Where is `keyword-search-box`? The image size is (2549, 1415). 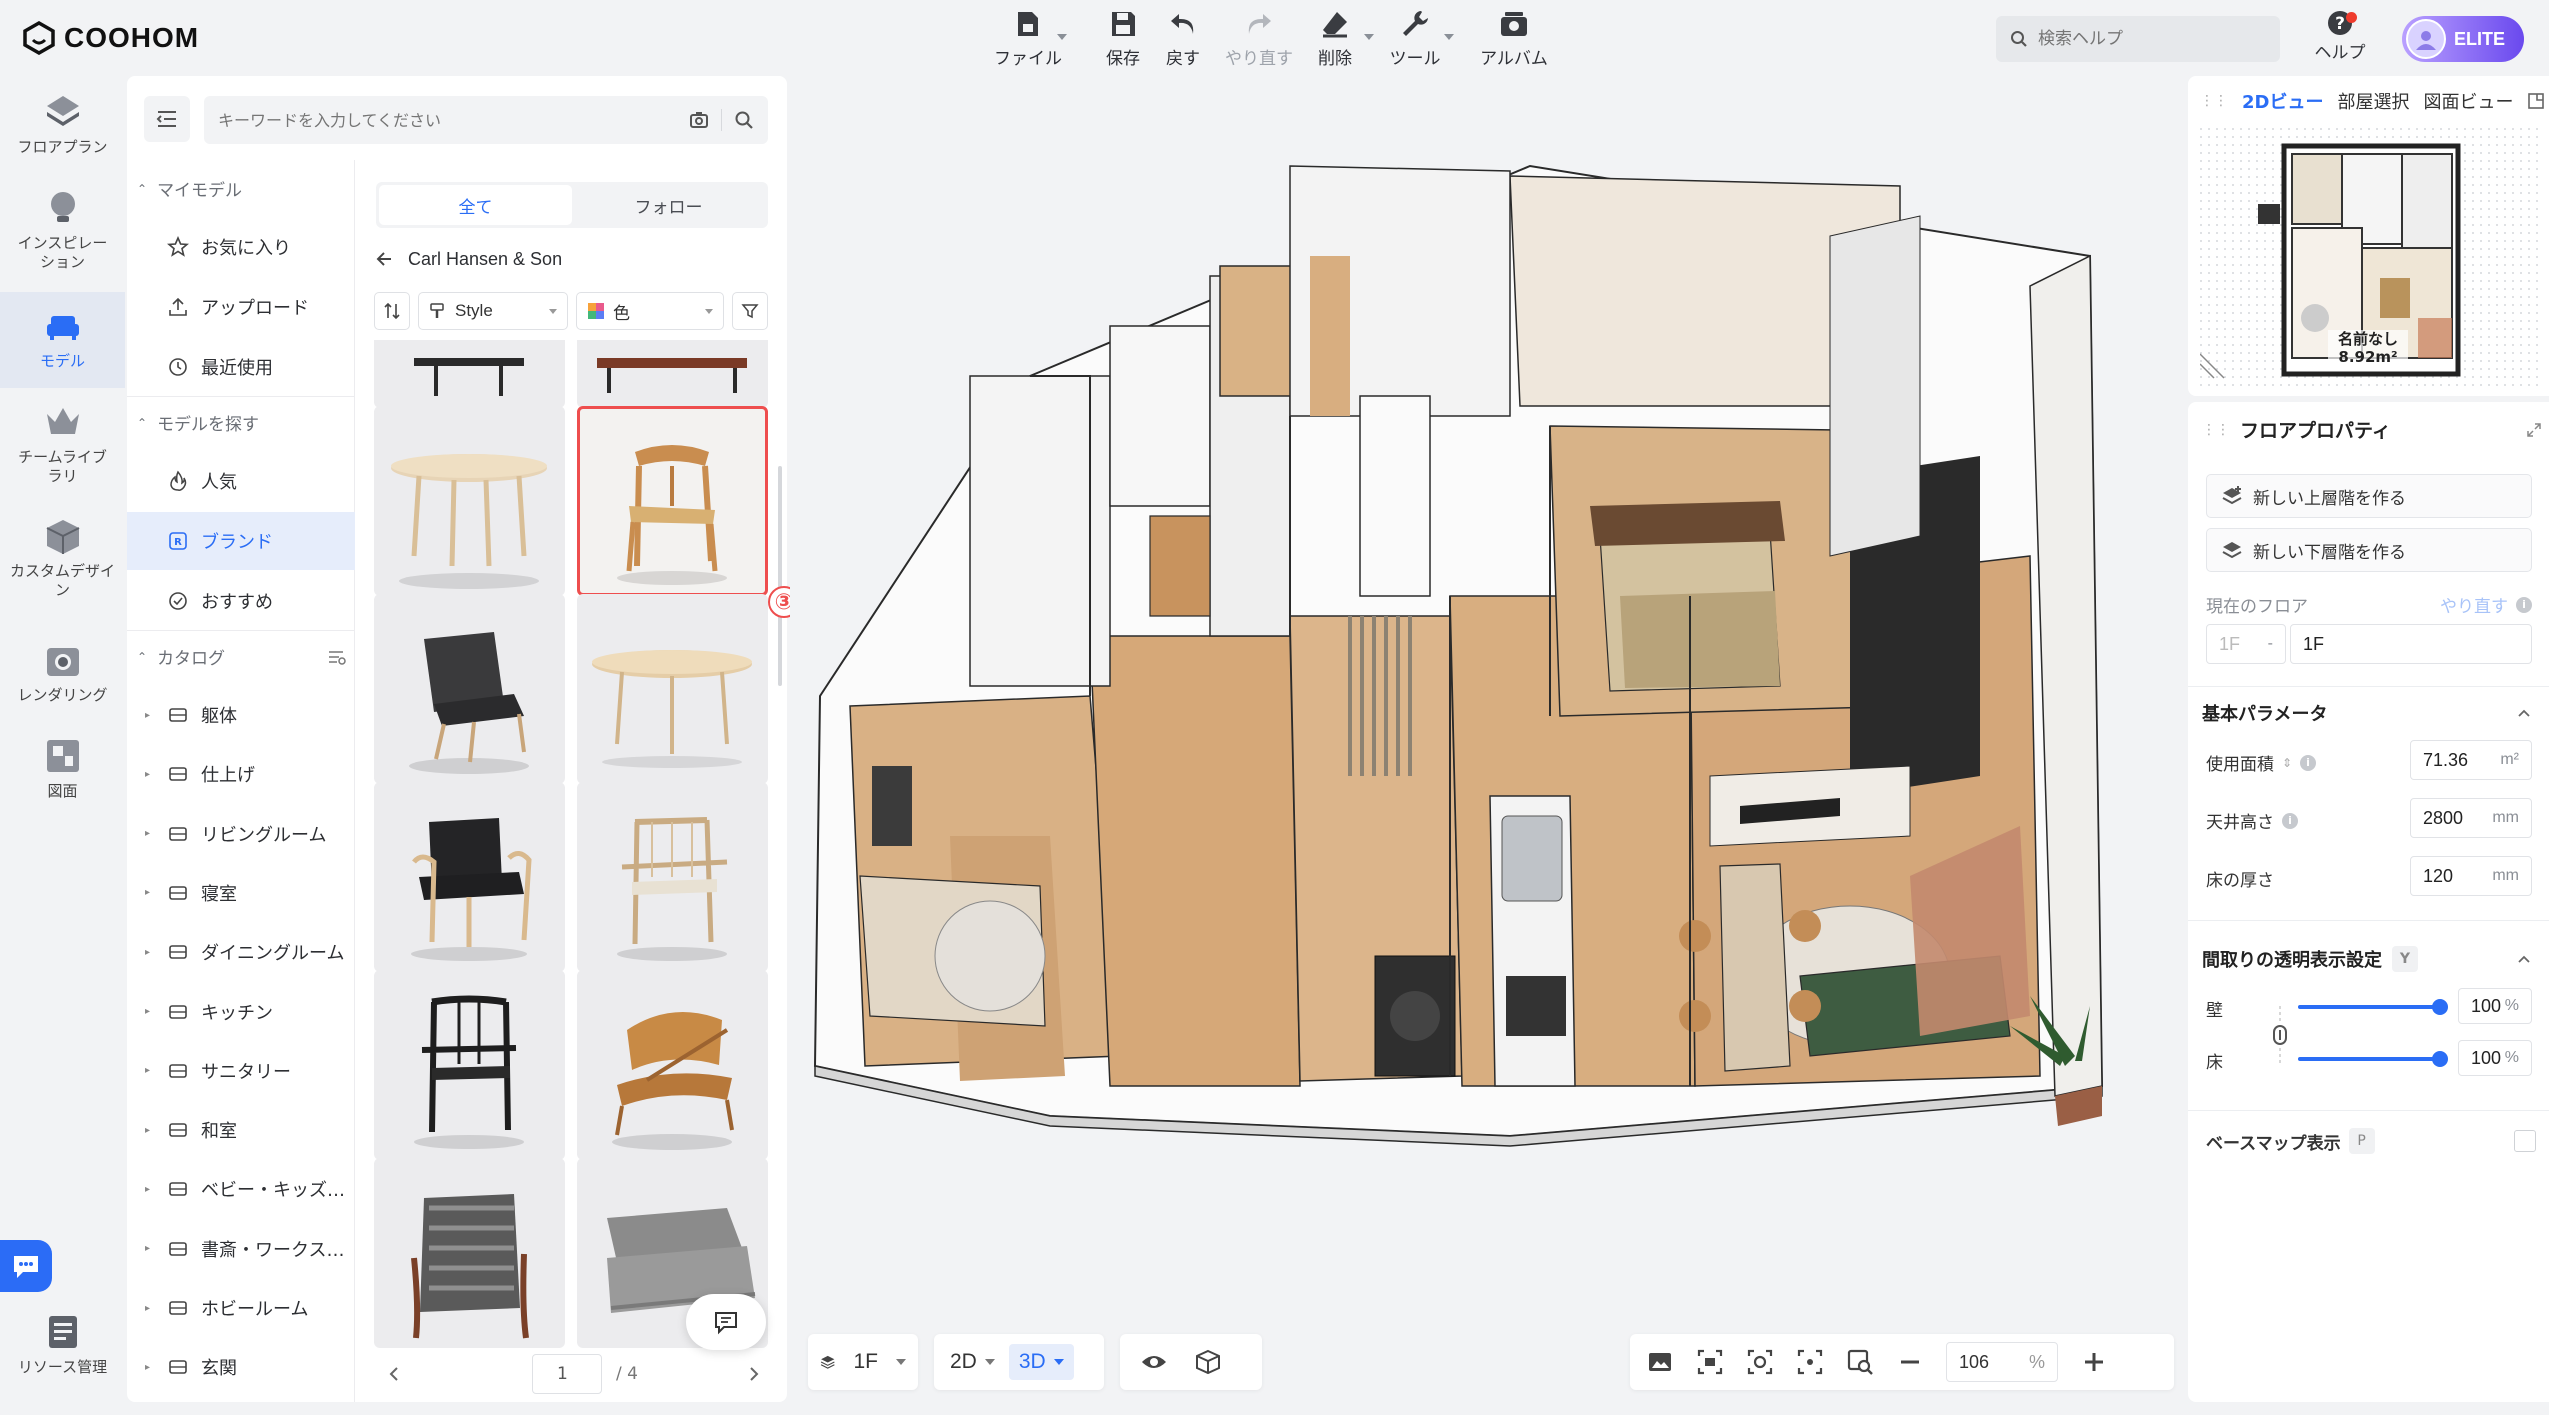
keyword-search-box is located at coordinates (486, 120).